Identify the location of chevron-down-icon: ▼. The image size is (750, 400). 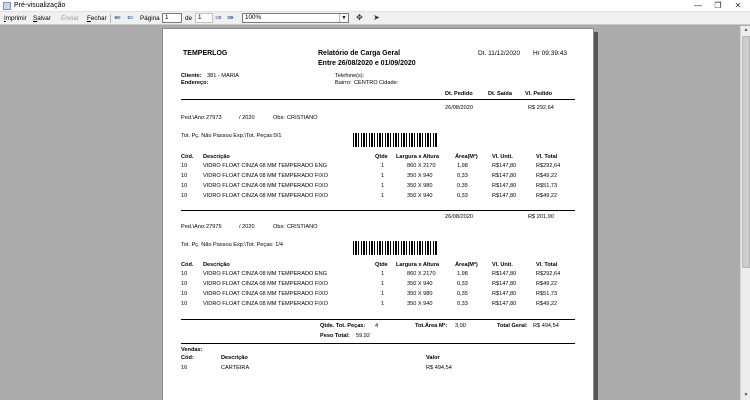
(343, 18).